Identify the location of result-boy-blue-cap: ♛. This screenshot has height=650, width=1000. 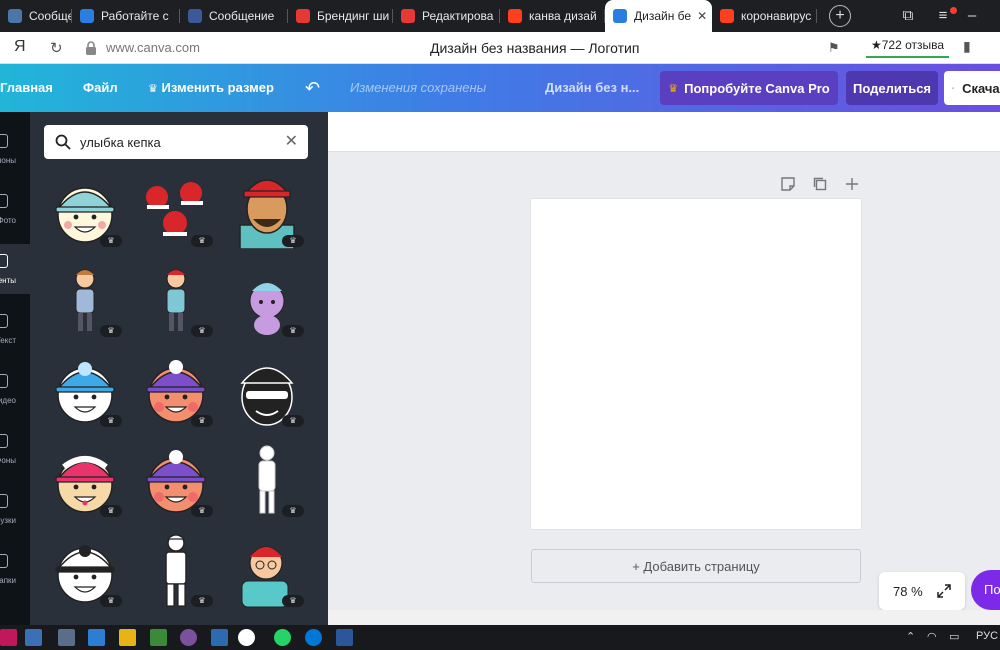
(85, 388).